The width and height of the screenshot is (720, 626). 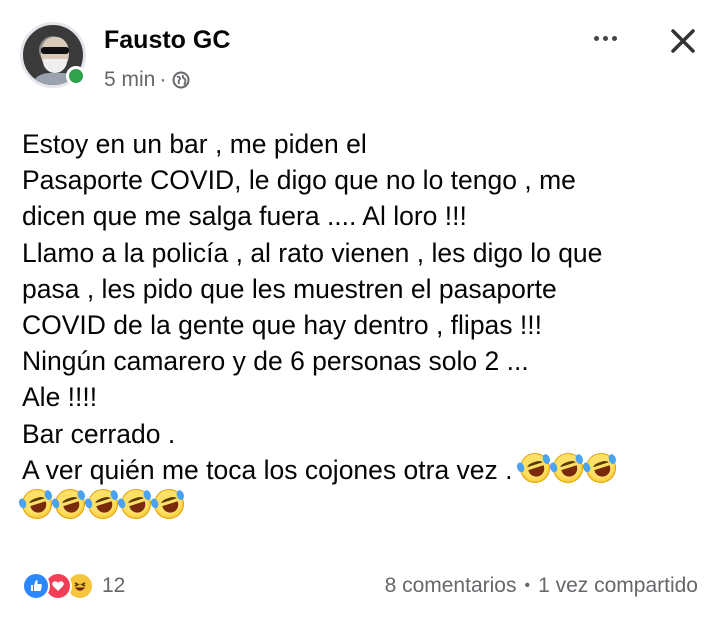 What do you see at coordinates (181, 80) in the screenshot?
I see `globe-icon` at bounding box center [181, 80].